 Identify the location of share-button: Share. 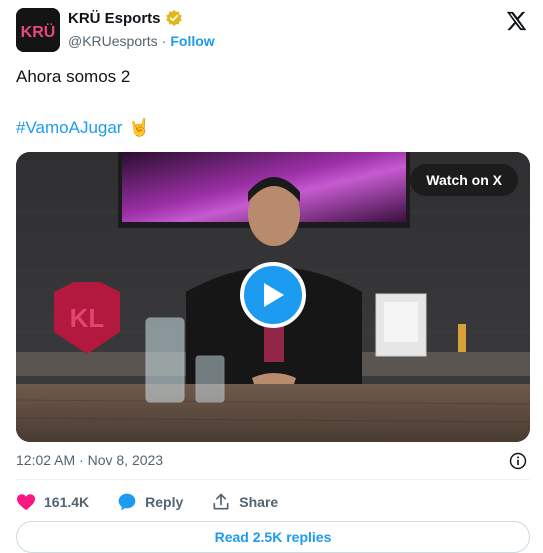
(244, 502).